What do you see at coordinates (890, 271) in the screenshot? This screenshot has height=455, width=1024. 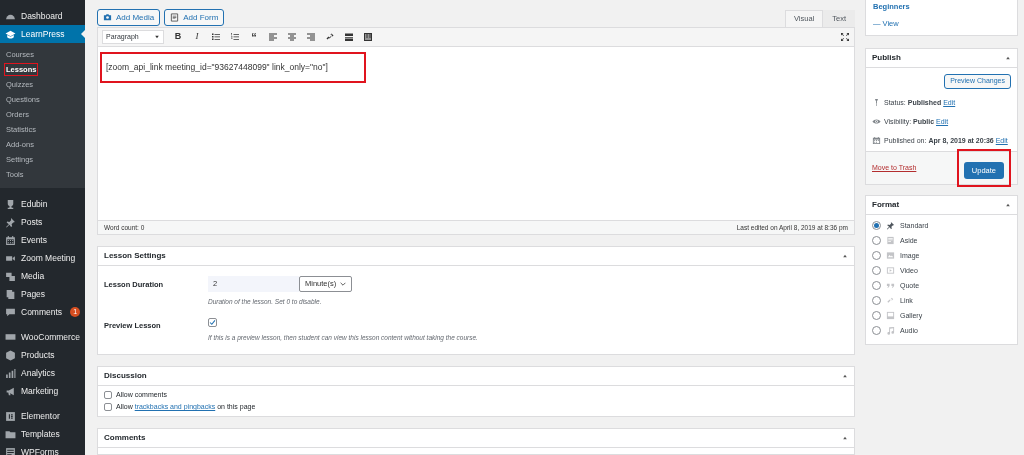 I see `play-icon` at bounding box center [890, 271].